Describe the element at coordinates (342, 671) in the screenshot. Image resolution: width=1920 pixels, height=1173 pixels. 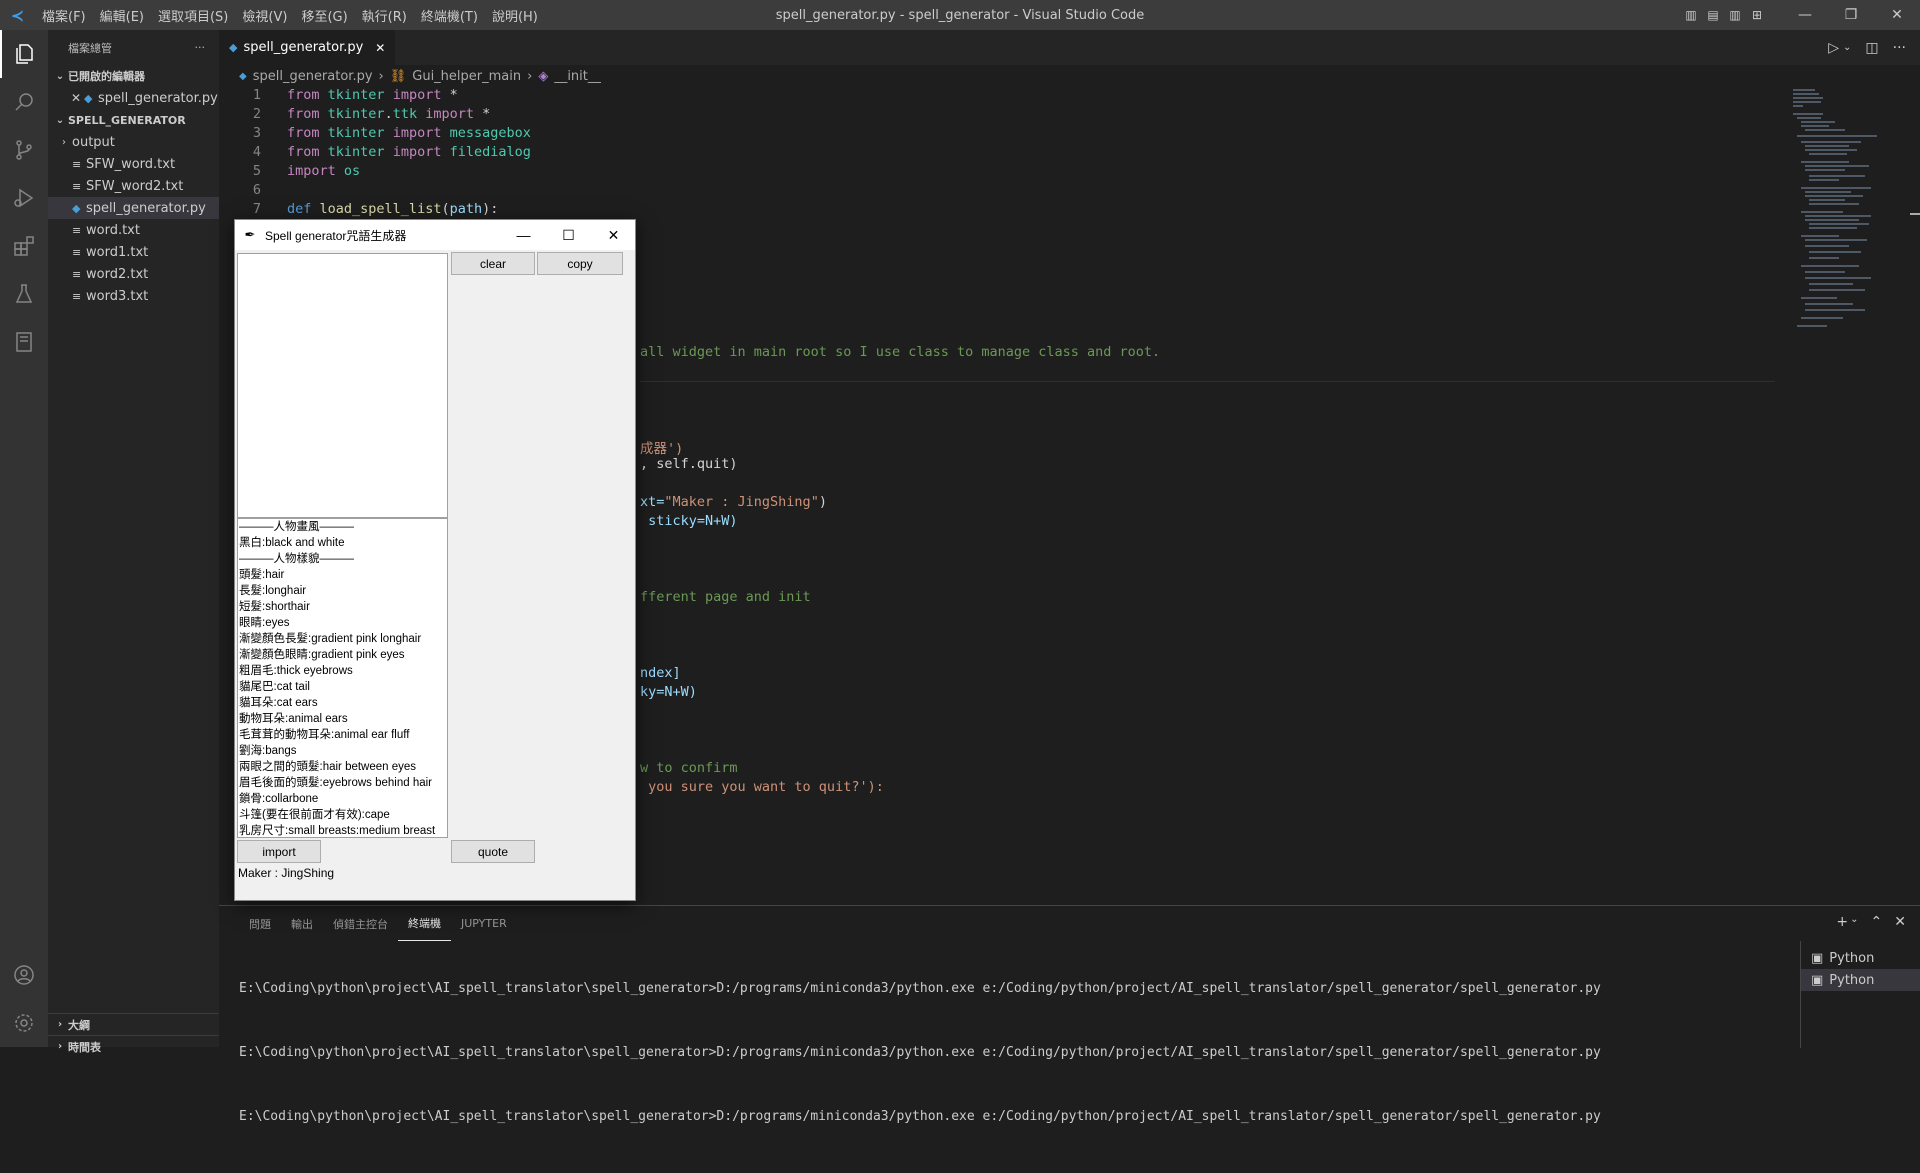
I see `list-item: 粗眉毛:thick eyebrows` at that location.